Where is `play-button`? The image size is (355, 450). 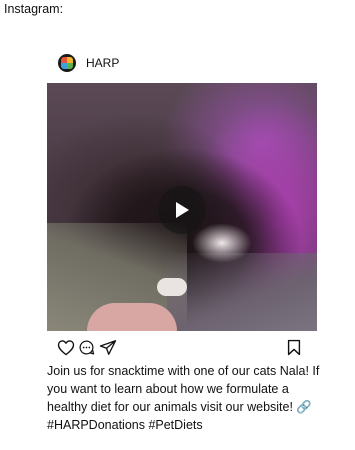 play-button is located at coordinates (182, 210).